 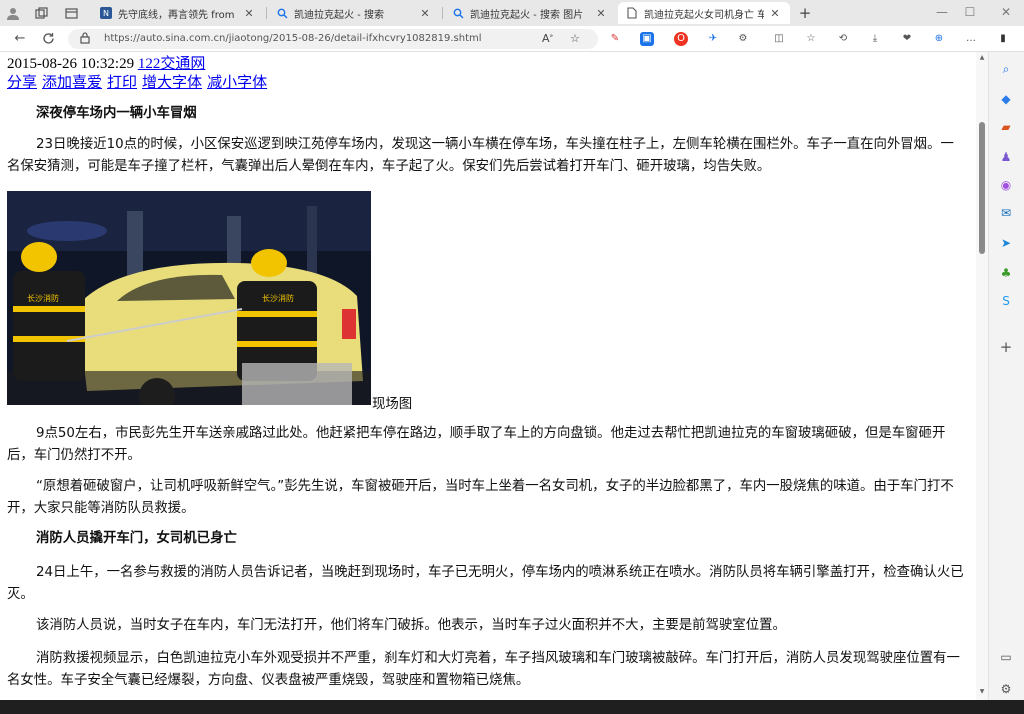 I want to click on download-icon: ⤓, so click(x=875, y=39).